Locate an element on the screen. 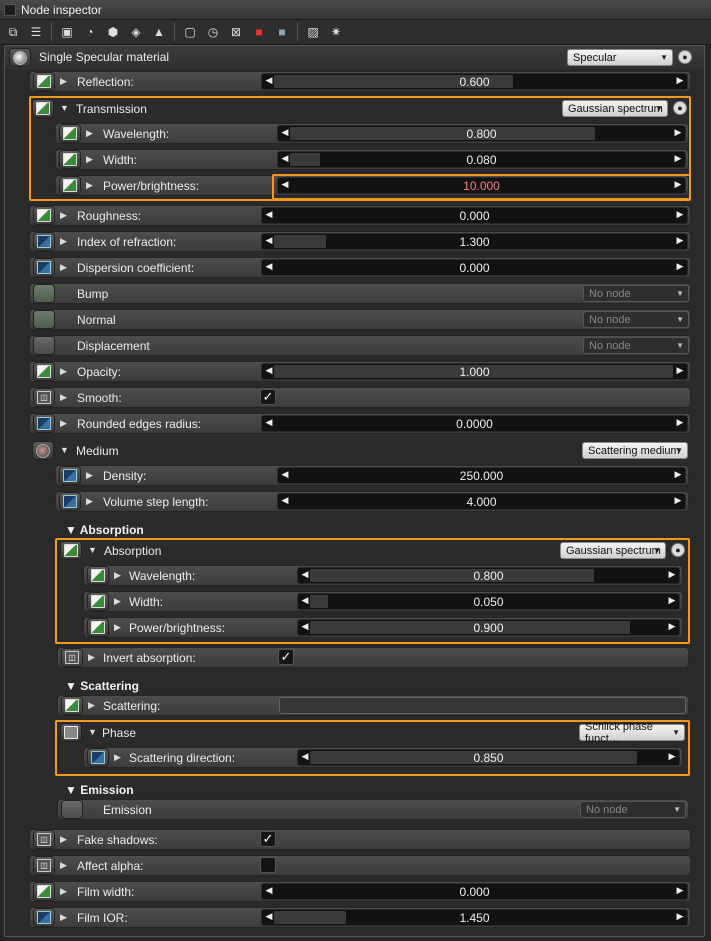 Image resolution: width=711 pixels, height=941 pixels. absorption-type-select: Gaussian spectrum ▼ is located at coordinates (613, 550).